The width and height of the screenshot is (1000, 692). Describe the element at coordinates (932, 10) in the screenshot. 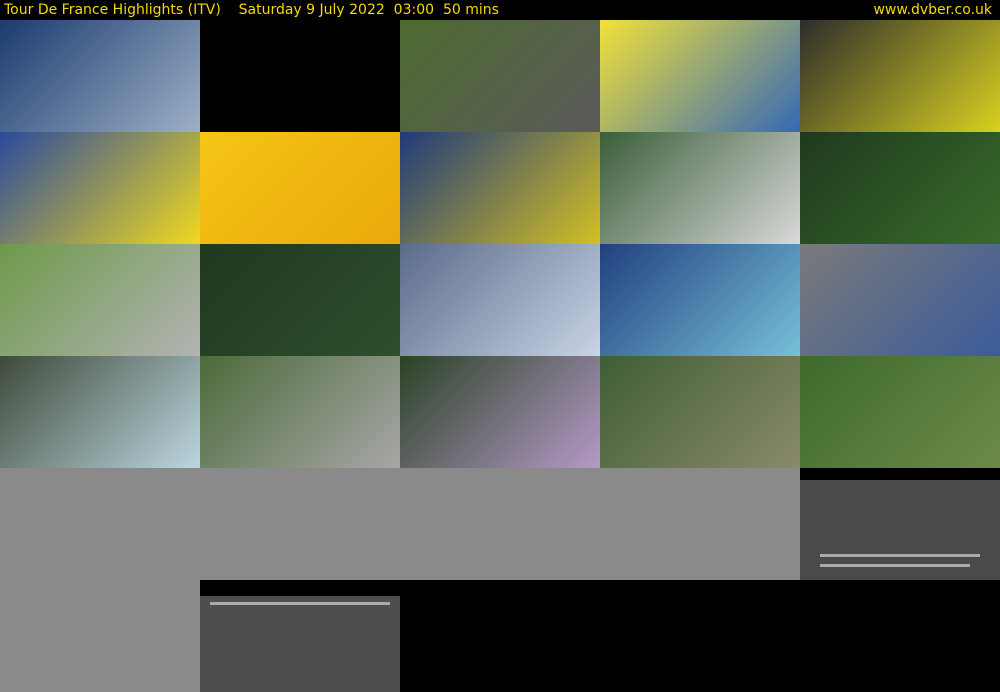

I see `site-link: www.dvber.co.uk` at that location.